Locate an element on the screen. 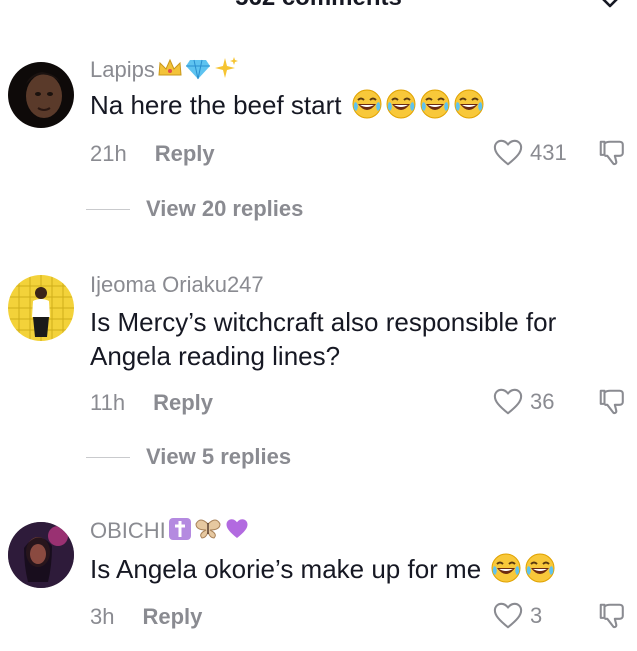  comment-username: OBICHI is located at coordinates (170, 532).